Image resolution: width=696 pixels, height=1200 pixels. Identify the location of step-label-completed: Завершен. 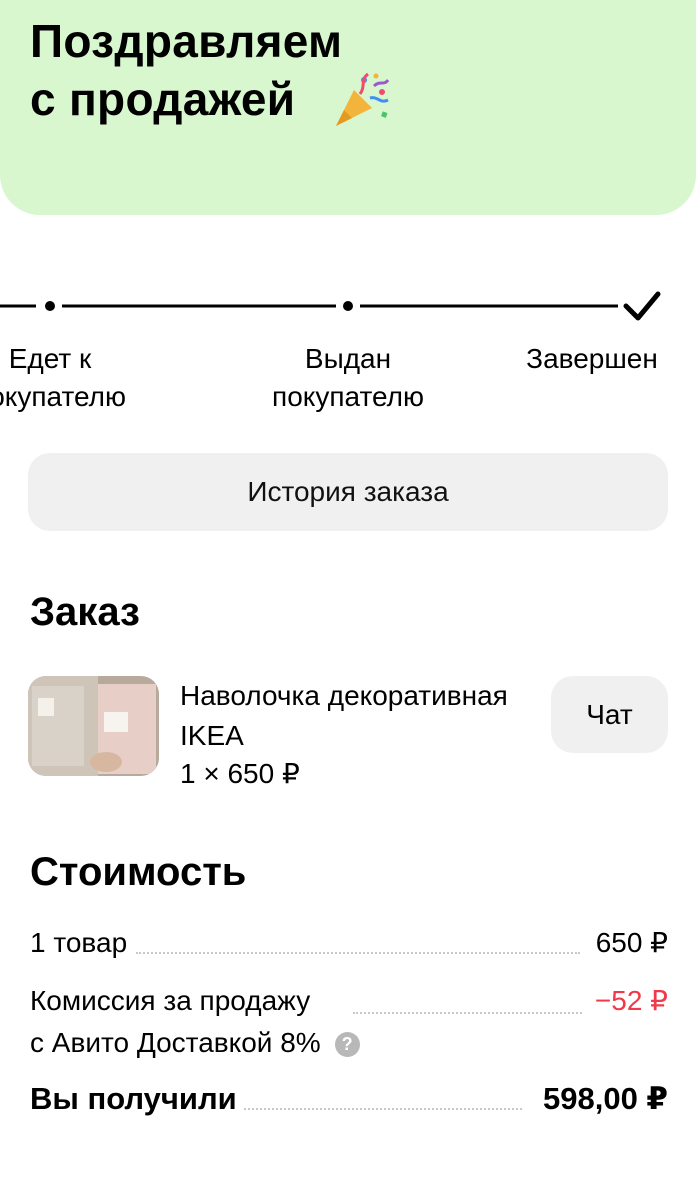
(592, 358).